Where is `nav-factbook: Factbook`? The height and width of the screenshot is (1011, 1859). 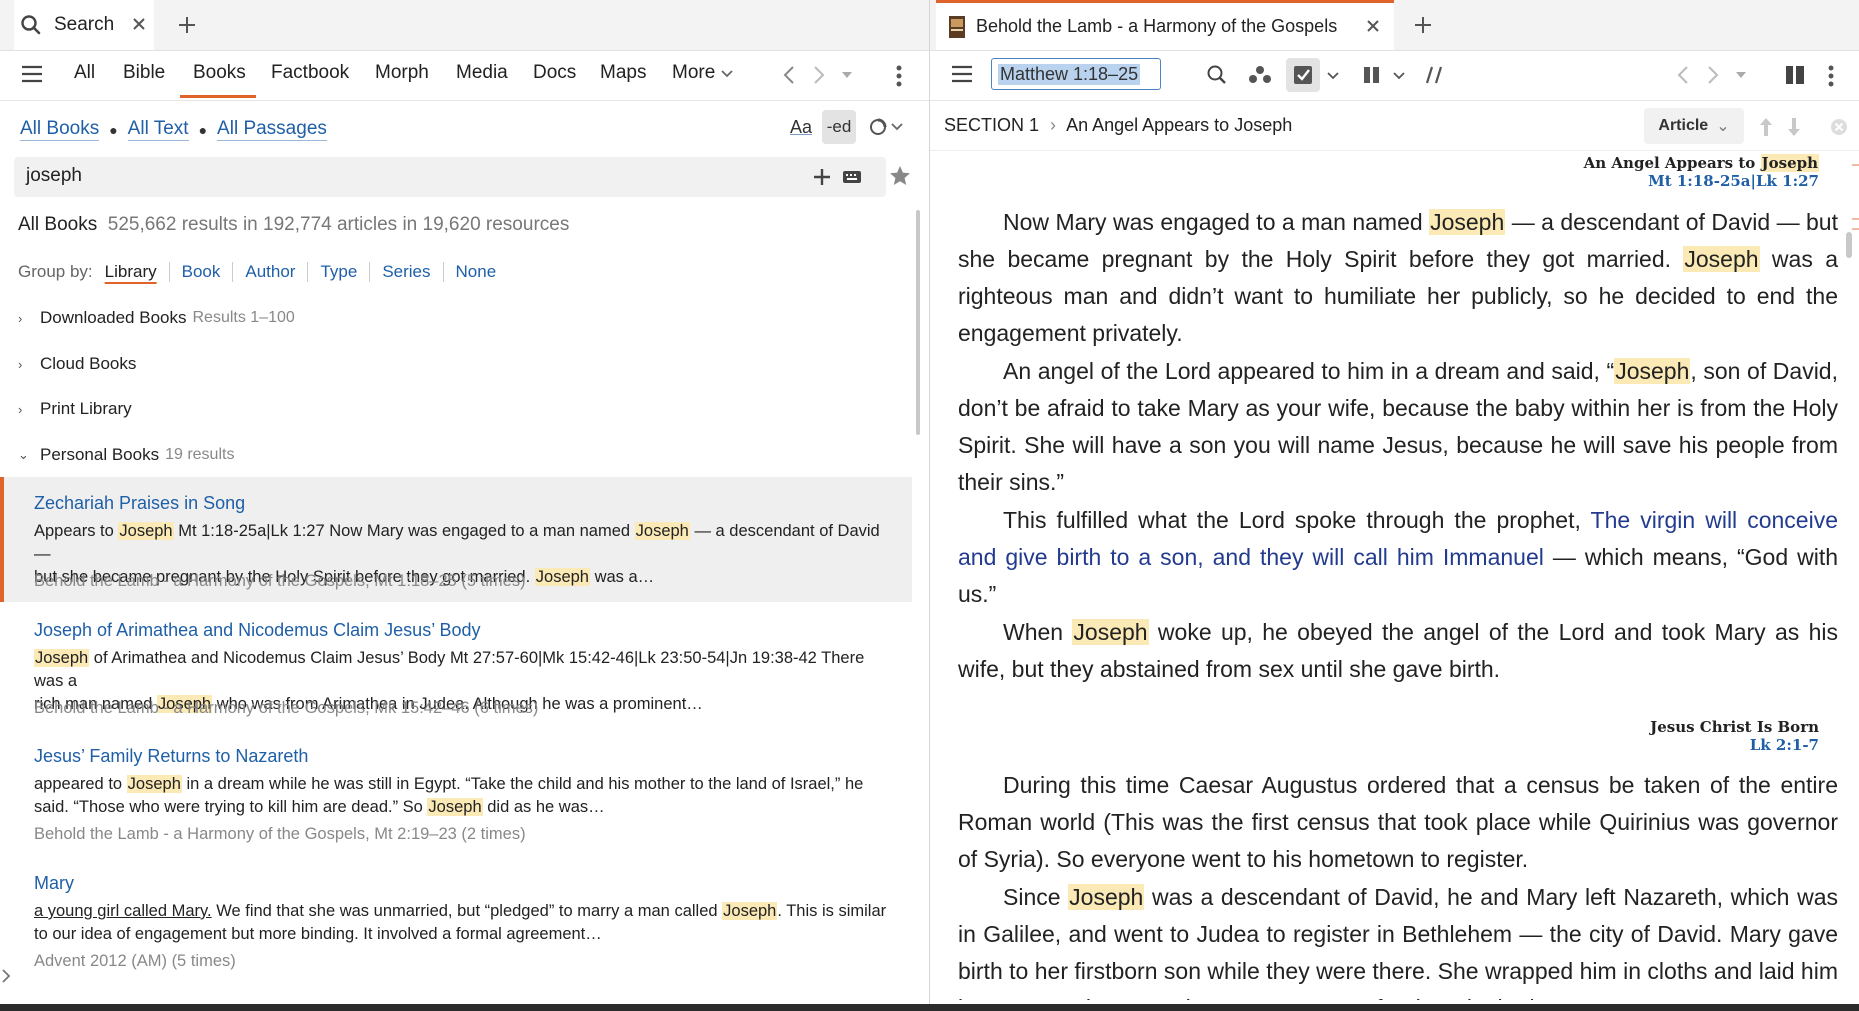 nav-factbook: Factbook is located at coordinates (310, 73).